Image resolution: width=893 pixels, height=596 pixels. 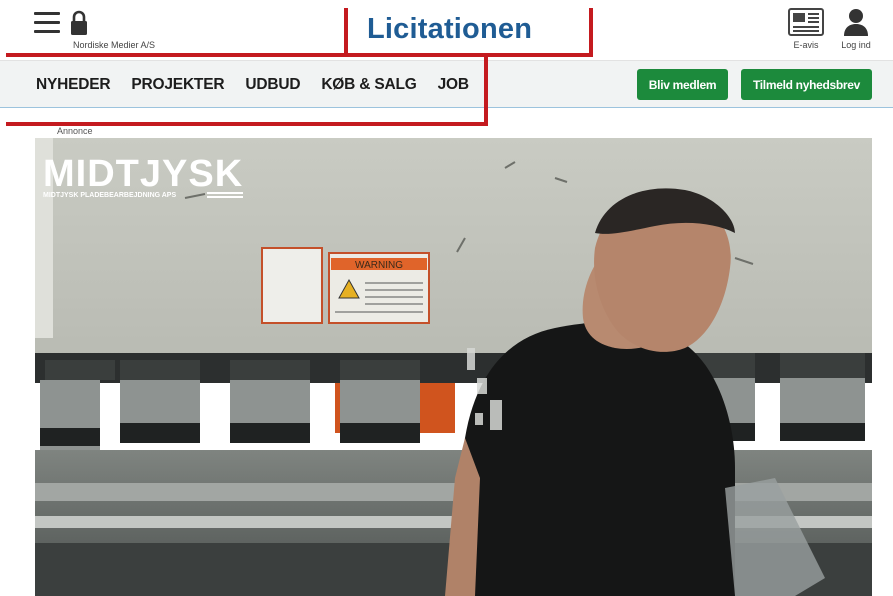 What do you see at coordinates (379, 265) in the screenshot?
I see `warning-sign-text: WARNING` at bounding box center [379, 265].